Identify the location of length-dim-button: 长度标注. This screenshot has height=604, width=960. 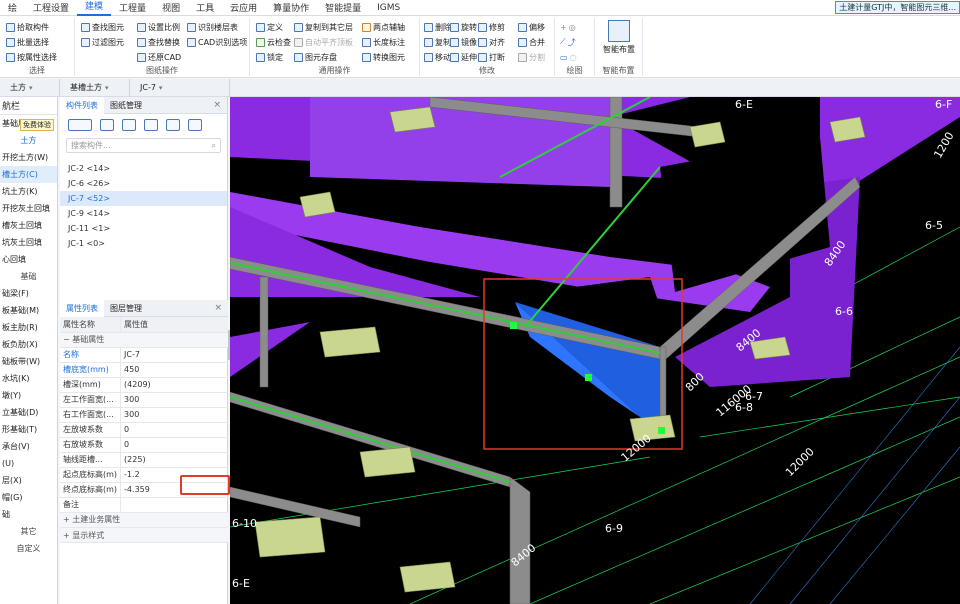
(383, 42).